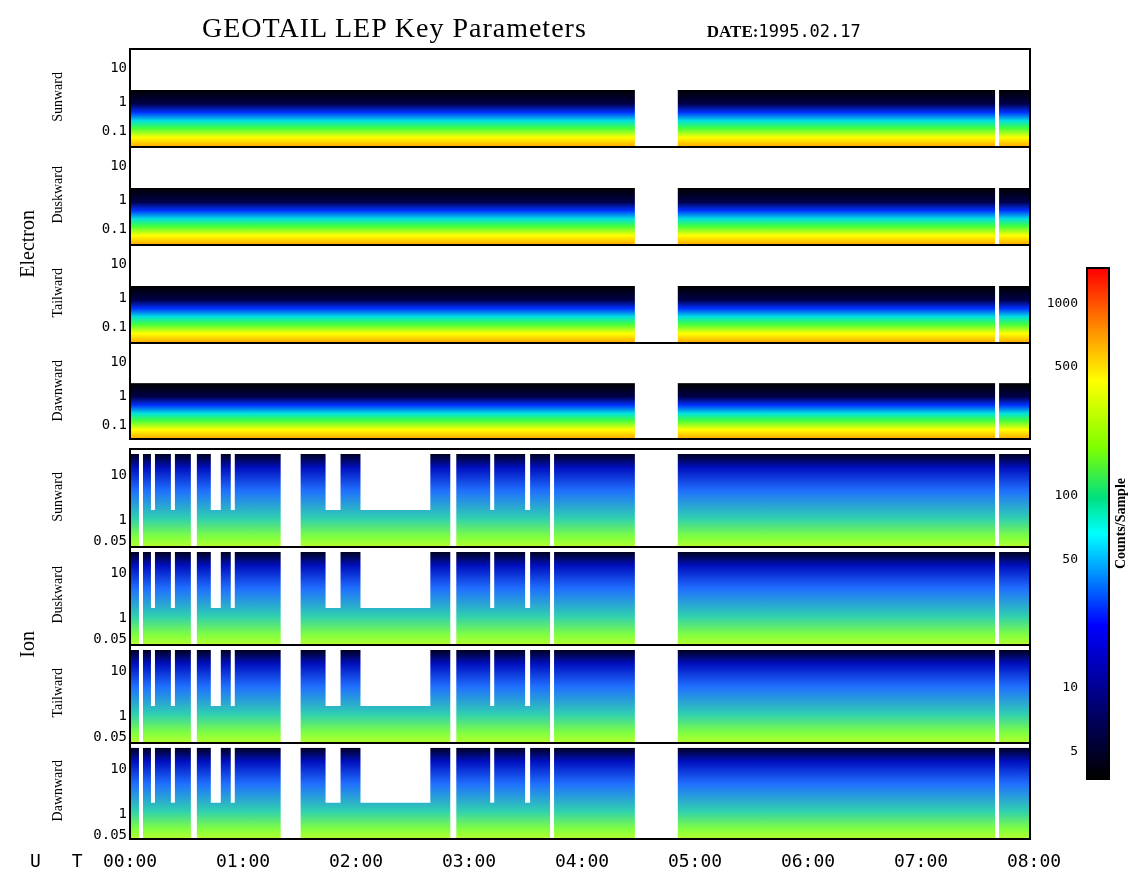 This screenshot has height=880, width=1142. What do you see at coordinates (921, 860) in the screenshot?
I see `x-tick-label: 07:00` at bounding box center [921, 860].